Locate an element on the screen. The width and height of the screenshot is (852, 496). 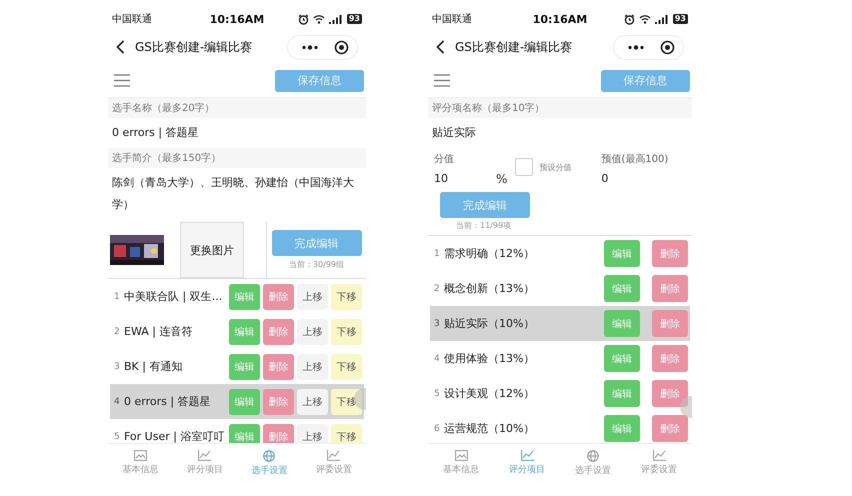
row-number: 3 is located at coordinates (437, 323).